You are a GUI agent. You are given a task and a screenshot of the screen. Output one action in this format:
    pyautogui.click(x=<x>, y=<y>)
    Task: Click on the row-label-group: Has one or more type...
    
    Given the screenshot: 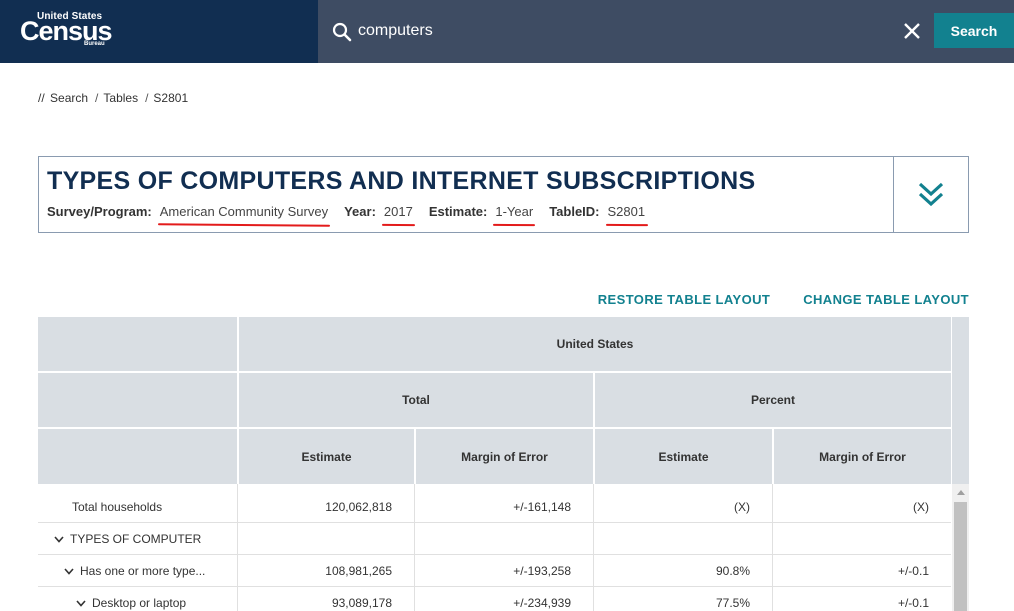 What is the action you would take?
    pyautogui.click(x=134, y=571)
    